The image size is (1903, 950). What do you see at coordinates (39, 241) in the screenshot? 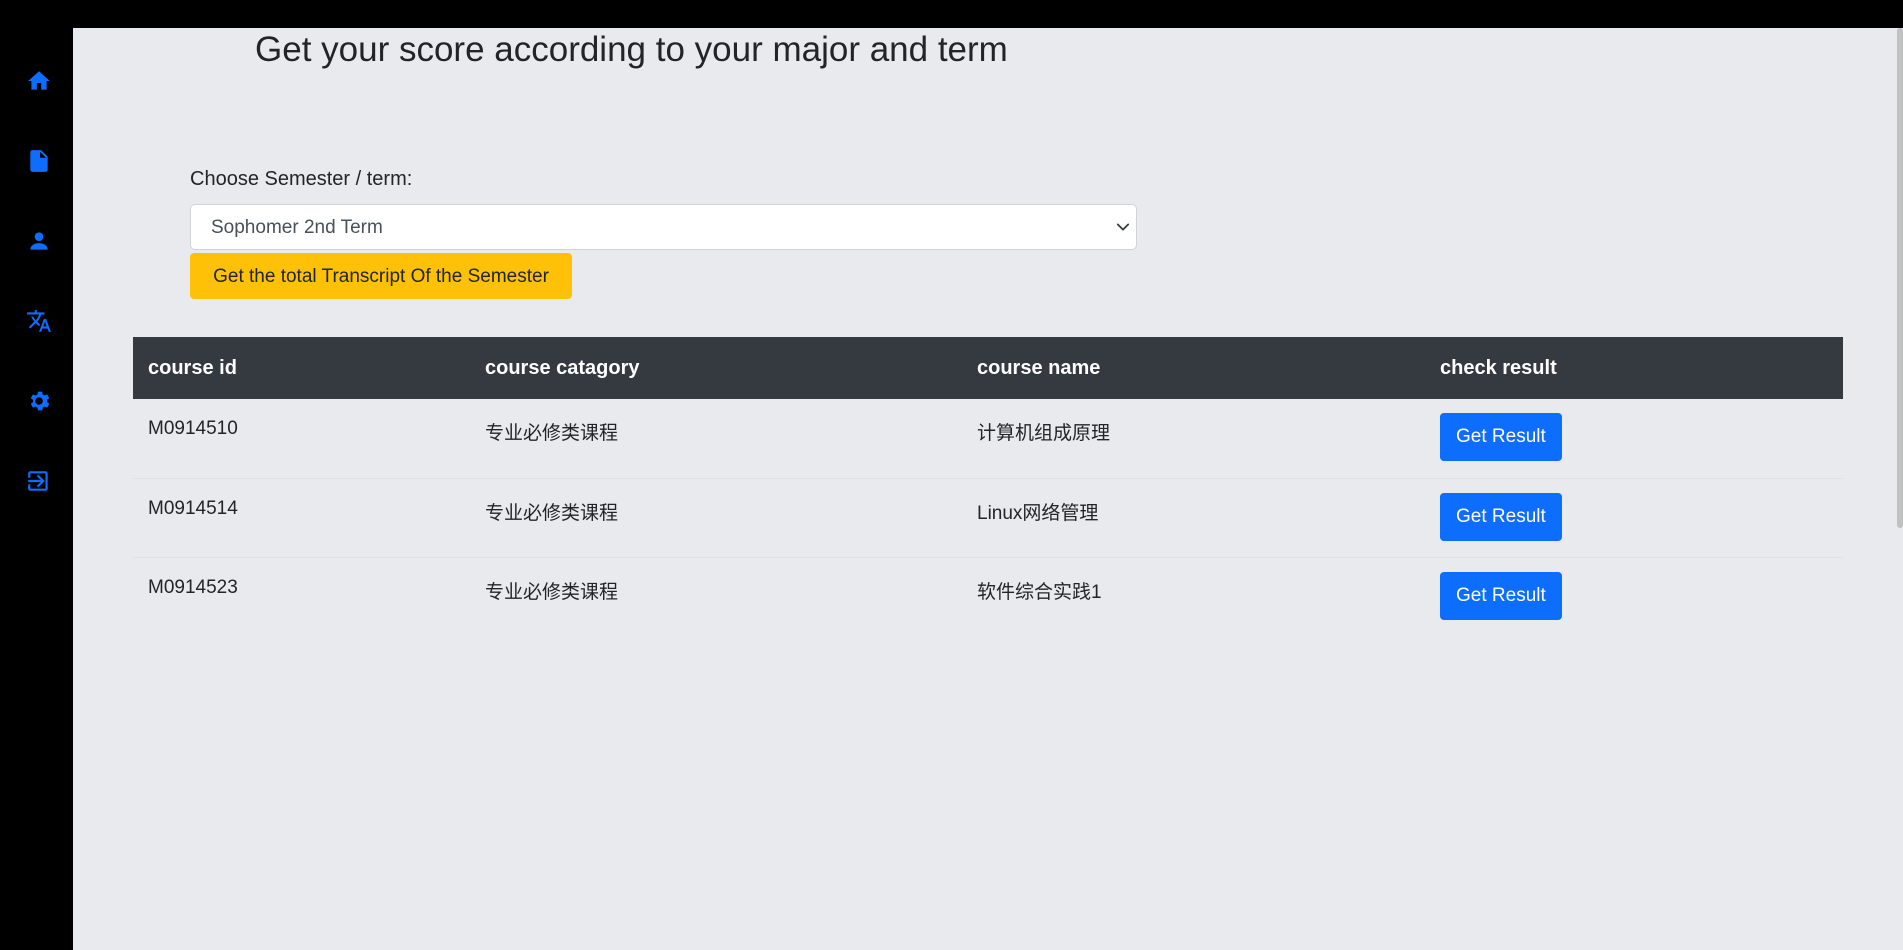
I see `user-icon` at bounding box center [39, 241].